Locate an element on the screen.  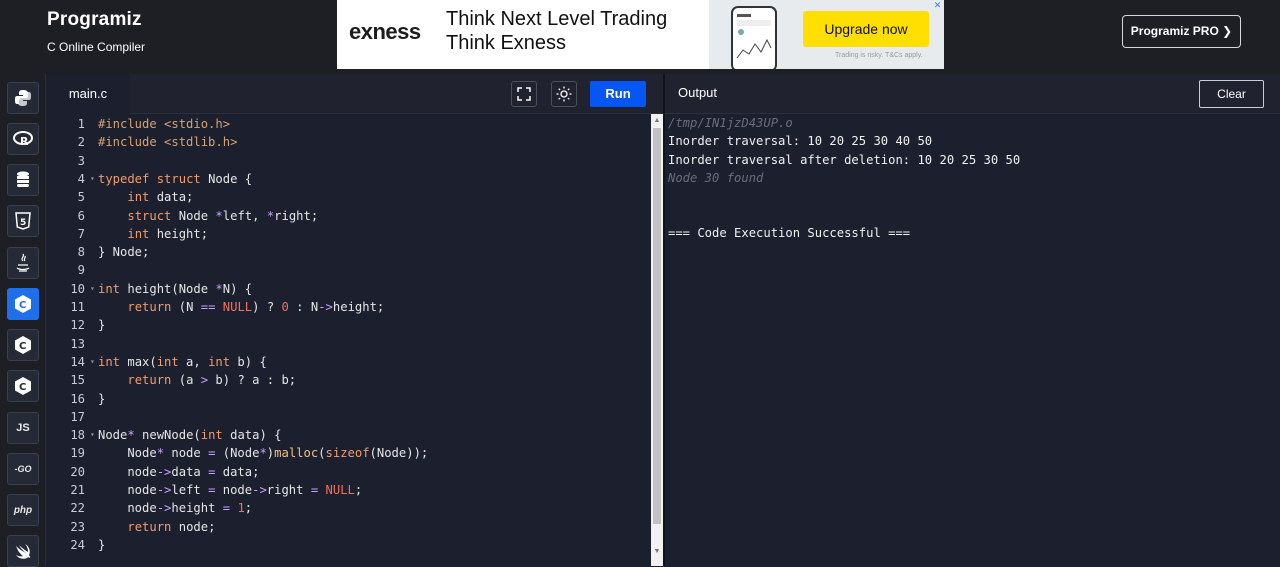
code-text: return (a > b) ? a : b; is located at coordinates (212, 380).